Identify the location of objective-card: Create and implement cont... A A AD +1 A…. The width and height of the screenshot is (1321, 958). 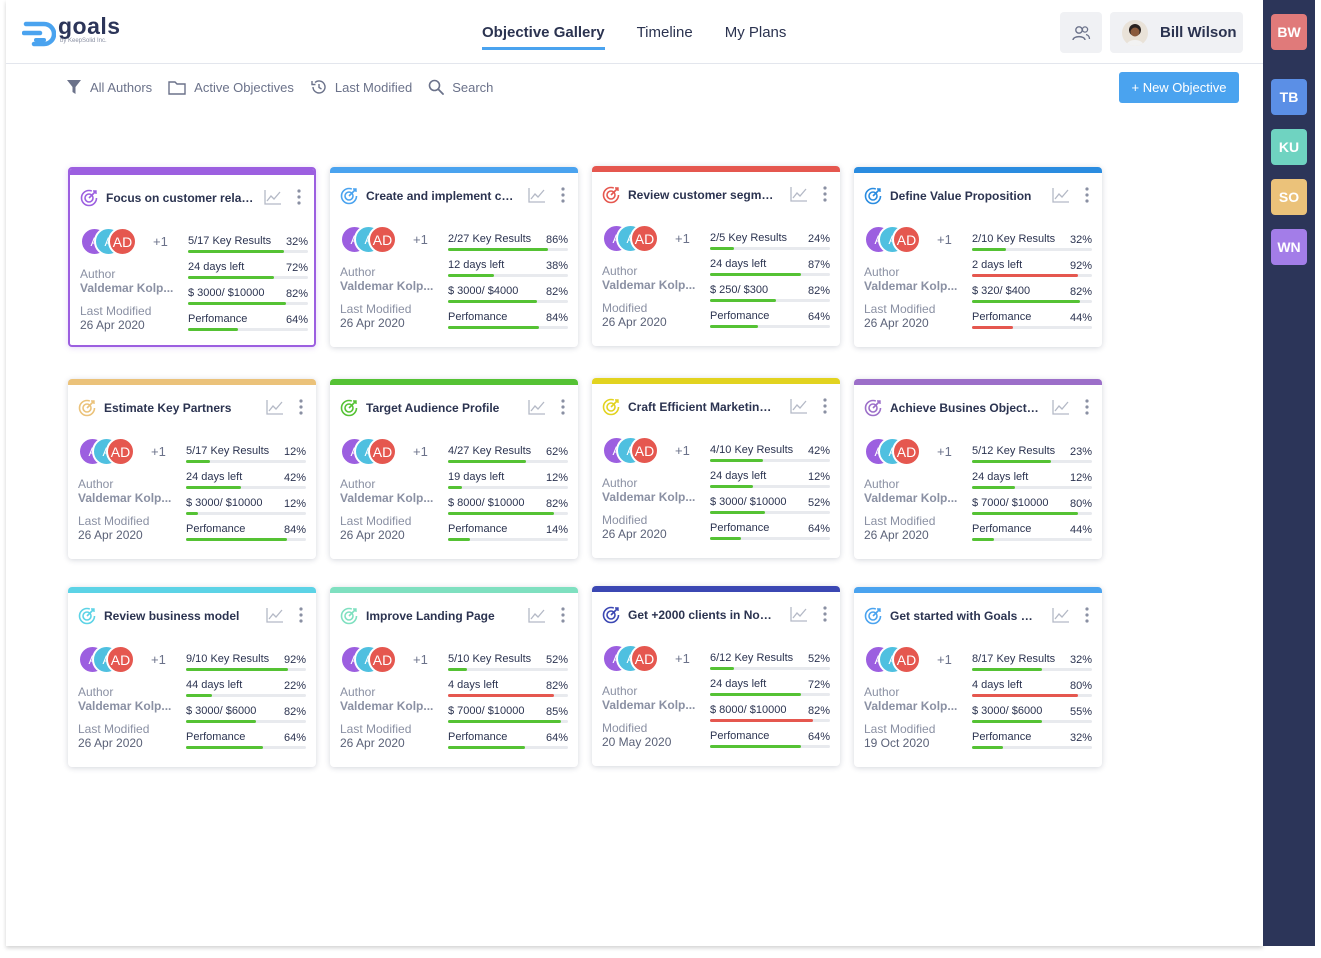
(454, 257).